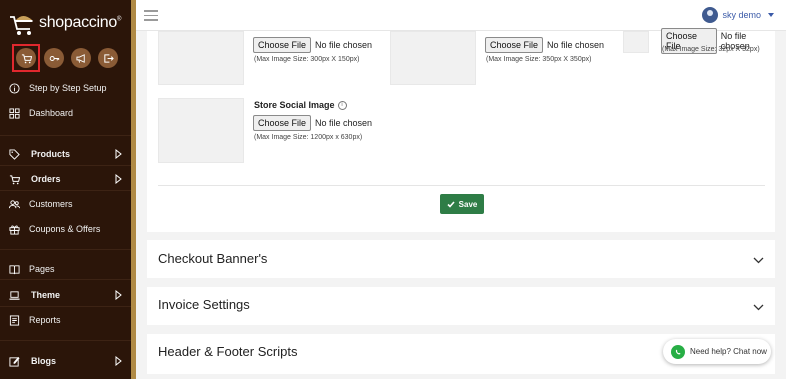 The image size is (786, 379). Describe the element at coordinates (342, 105) in the screenshot. I see `info-icon: i` at that location.